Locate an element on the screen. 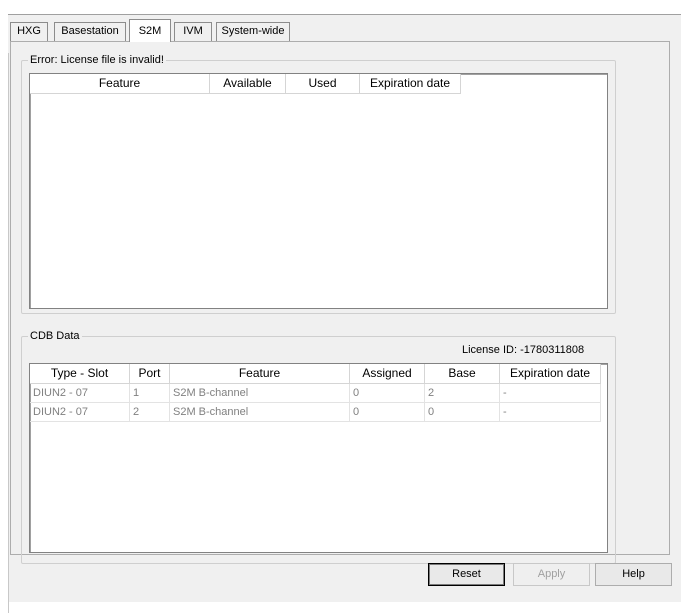  tab-s2m: S2M is located at coordinates (150, 30).